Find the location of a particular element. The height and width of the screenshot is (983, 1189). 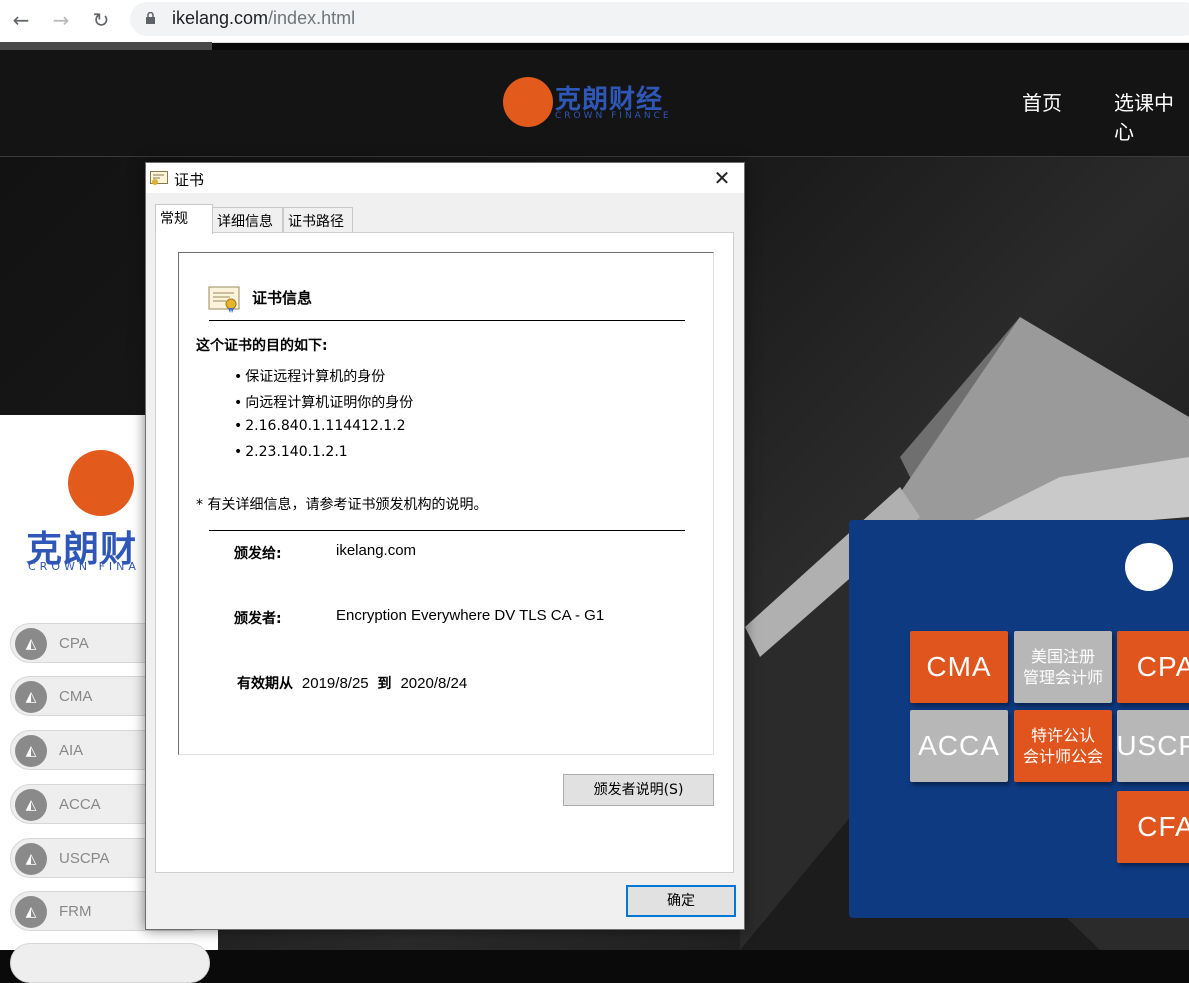

reload-icon: ↻ is located at coordinates (101, 20).